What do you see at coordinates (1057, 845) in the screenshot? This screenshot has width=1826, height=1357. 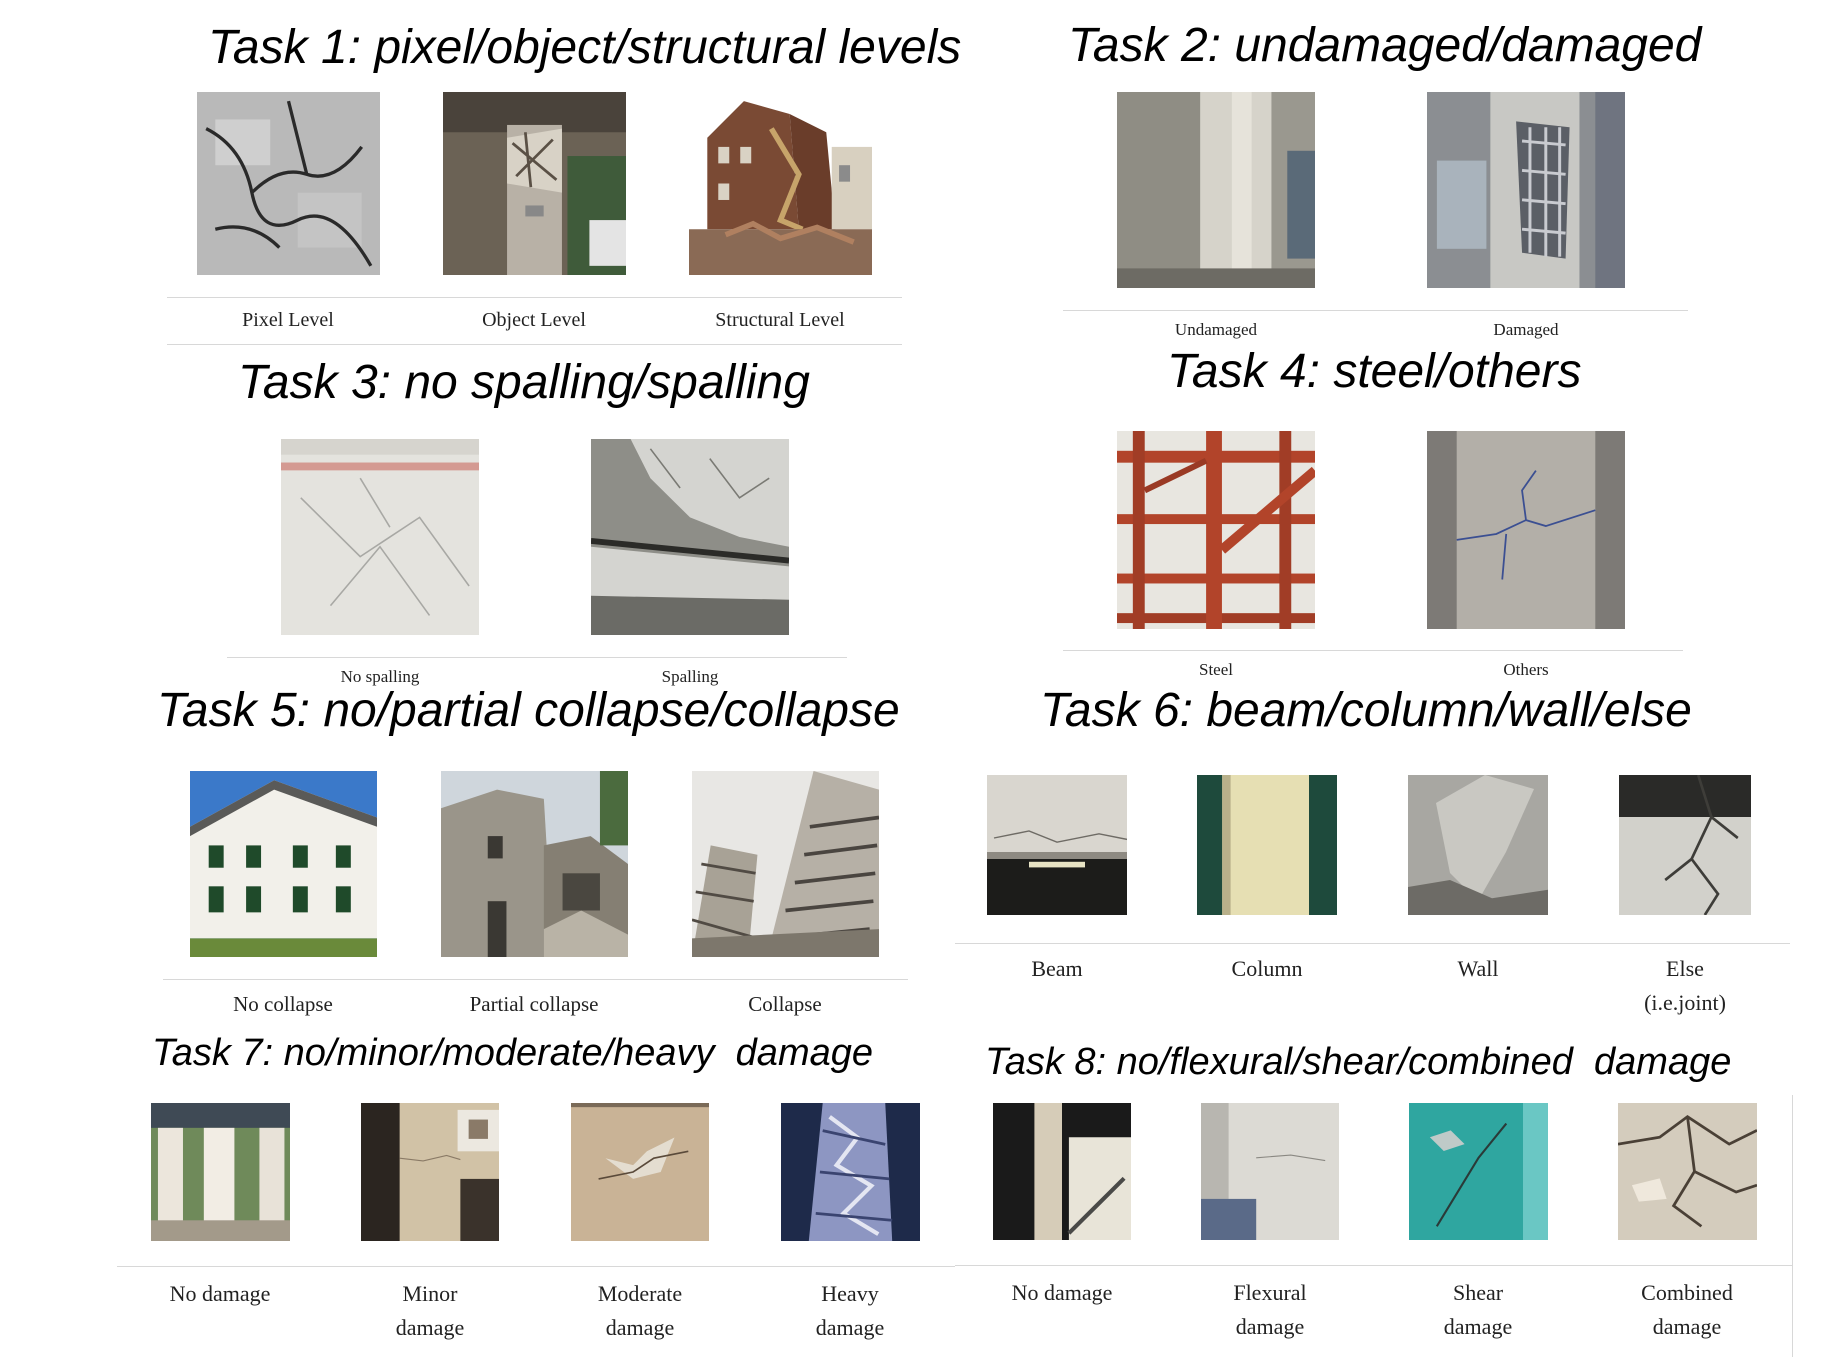 I see `beam-photo` at bounding box center [1057, 845].